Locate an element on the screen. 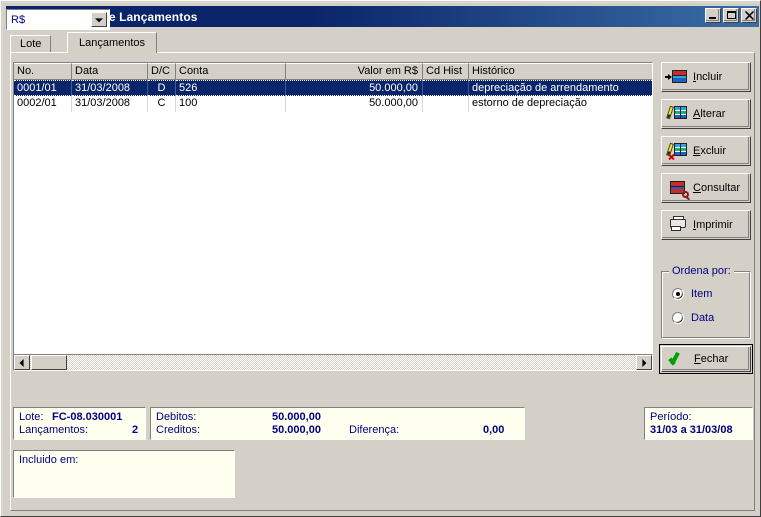 The image size is (761, 517). alterar-label: Alterar is located at coordinates (709, 114).